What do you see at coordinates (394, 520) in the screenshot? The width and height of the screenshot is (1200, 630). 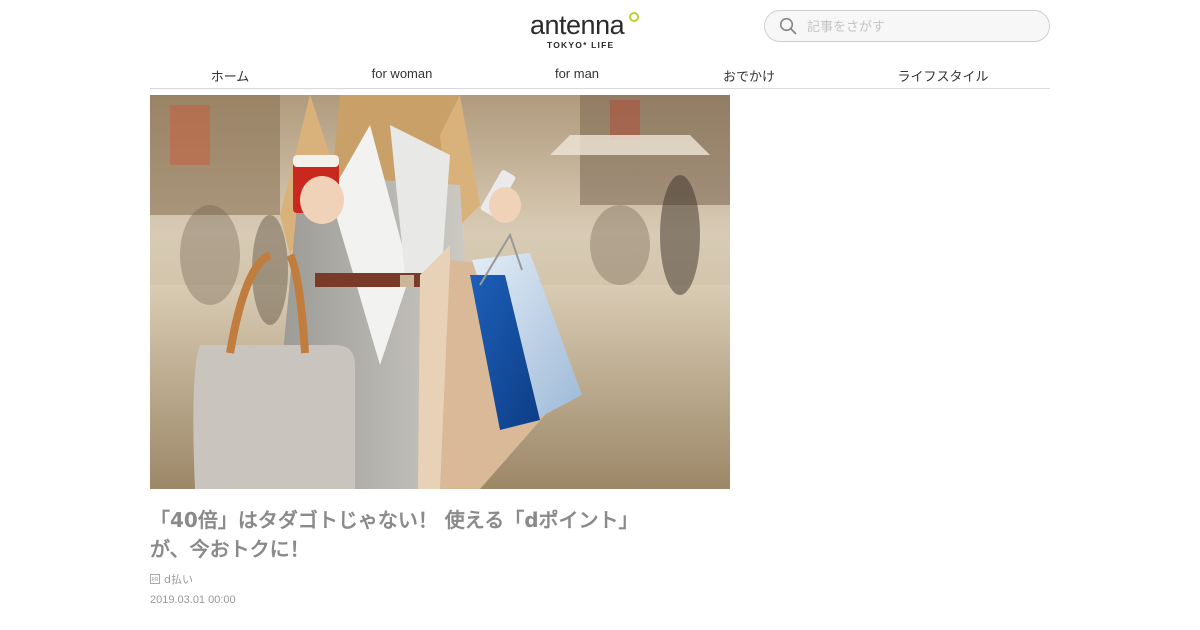 I see `article-title-line-1: 「40倍」はタダゴトじゃない！ 使える「dポイント」` at bounding box center [394, 520].